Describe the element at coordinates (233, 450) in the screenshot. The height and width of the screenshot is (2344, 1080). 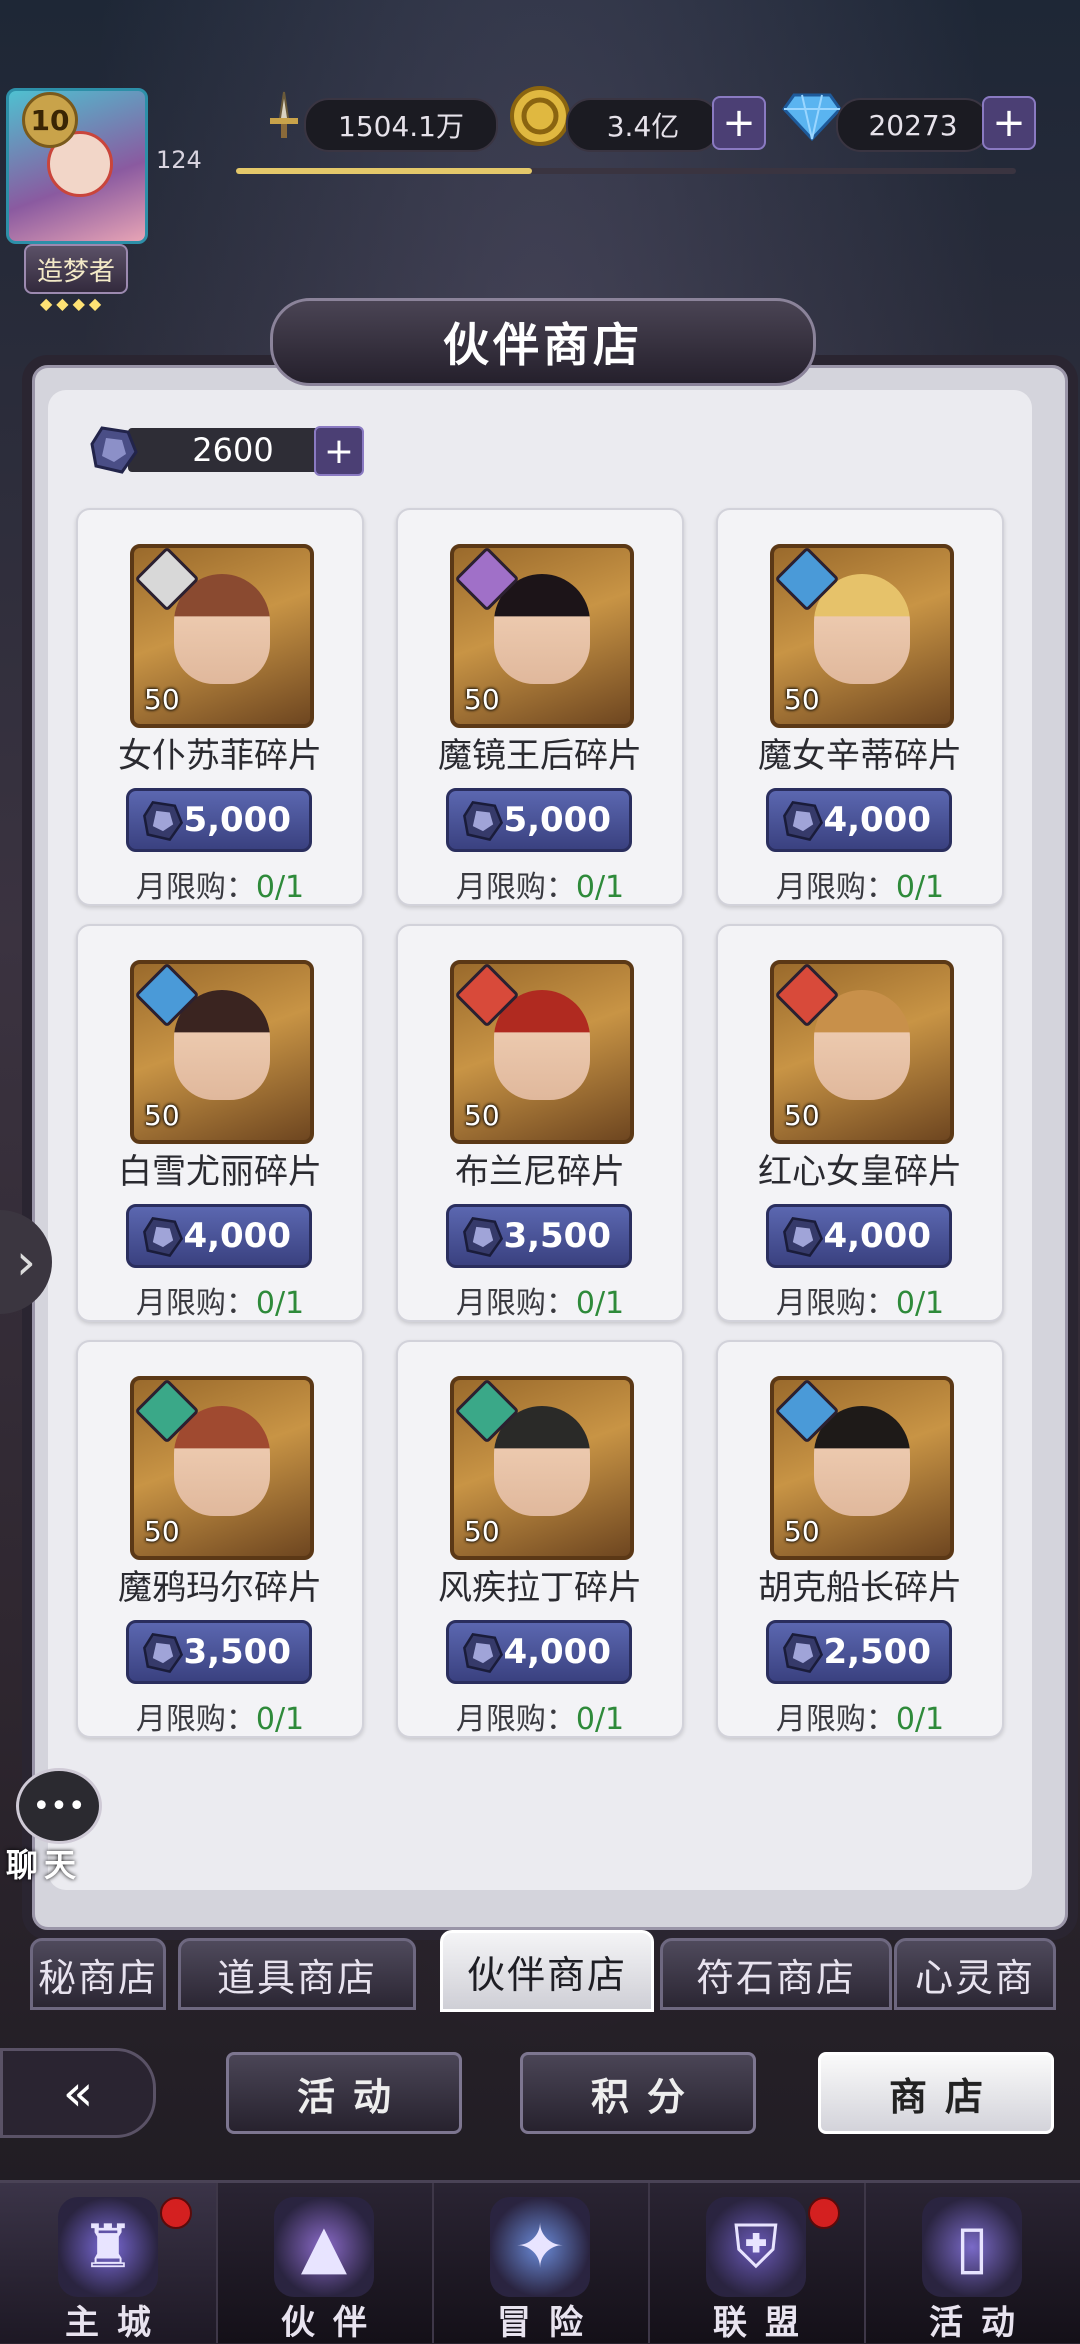
I see `shop-currency-amount: 2600` at that location.